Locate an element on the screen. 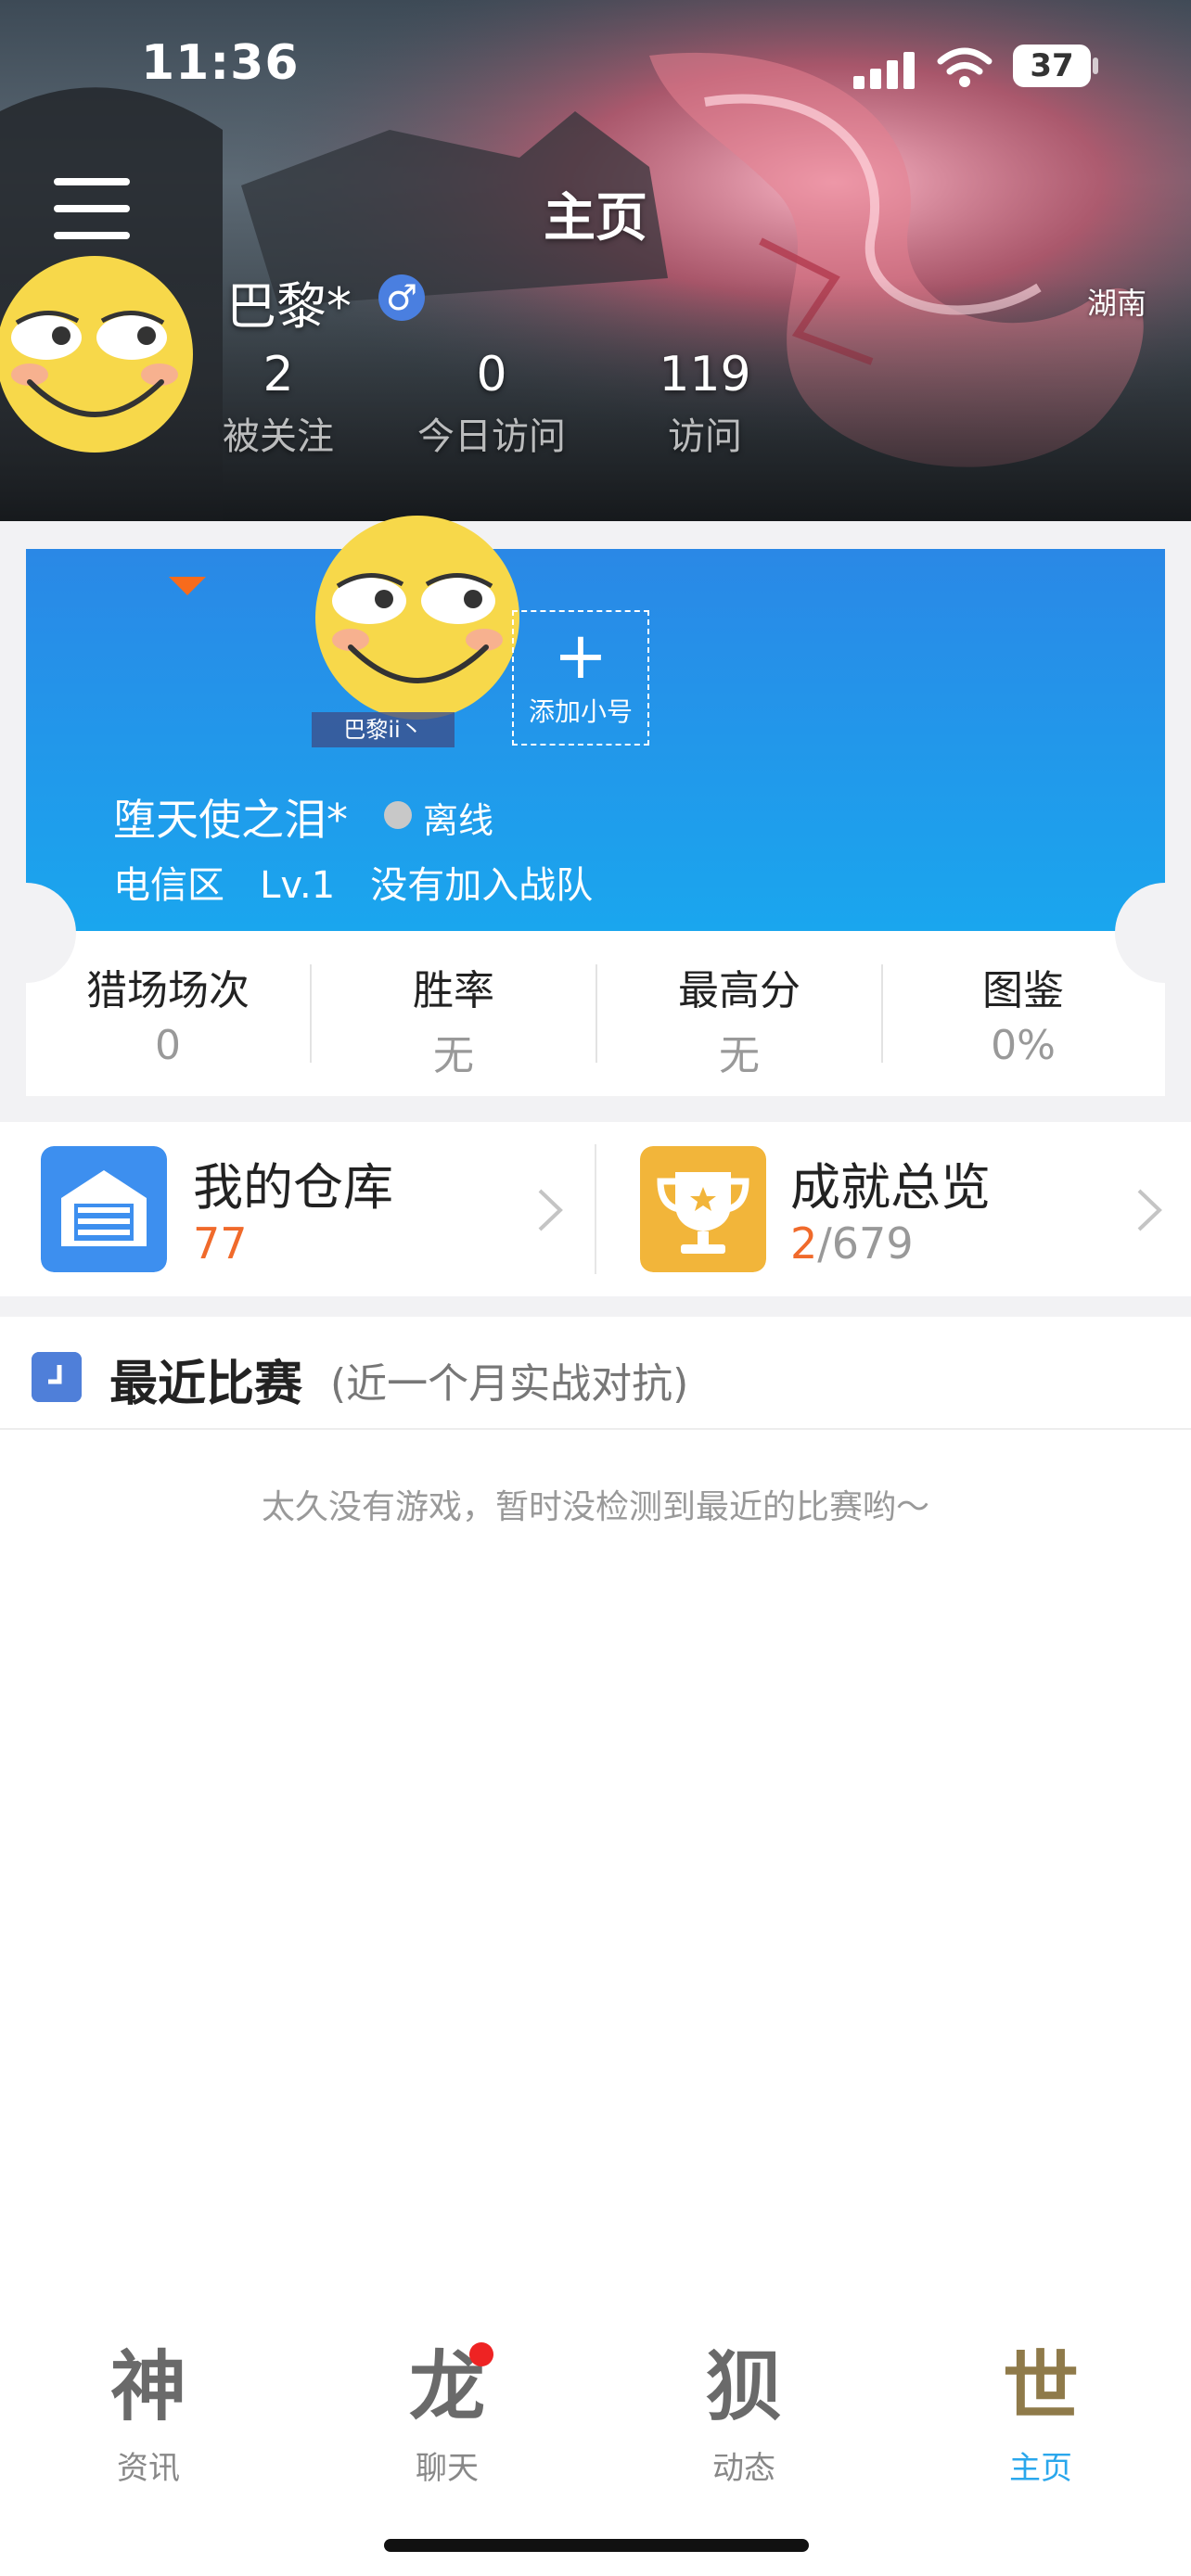 The height and width of the screenshot is (2576, 1191). quick-links-row: 我的仓库 77 成就总览 2/679 is located at coordinates (595, 1209).